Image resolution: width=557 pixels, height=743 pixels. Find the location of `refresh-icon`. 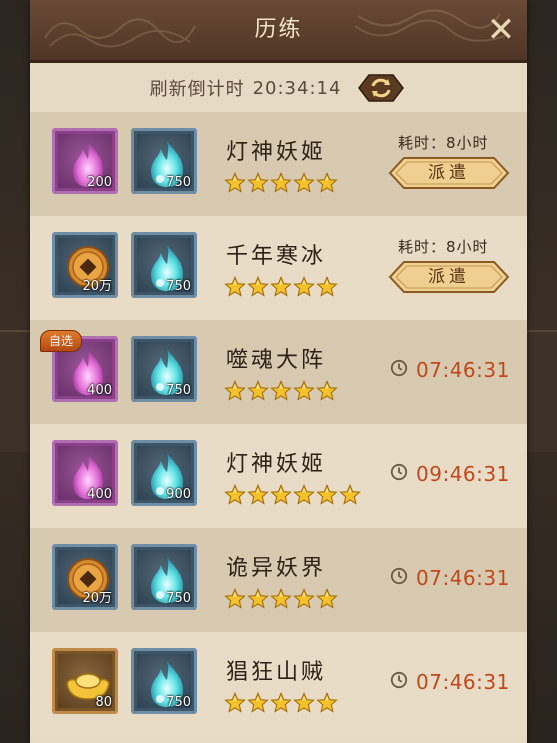

refresh-icon is located at coordinates (381, 88).